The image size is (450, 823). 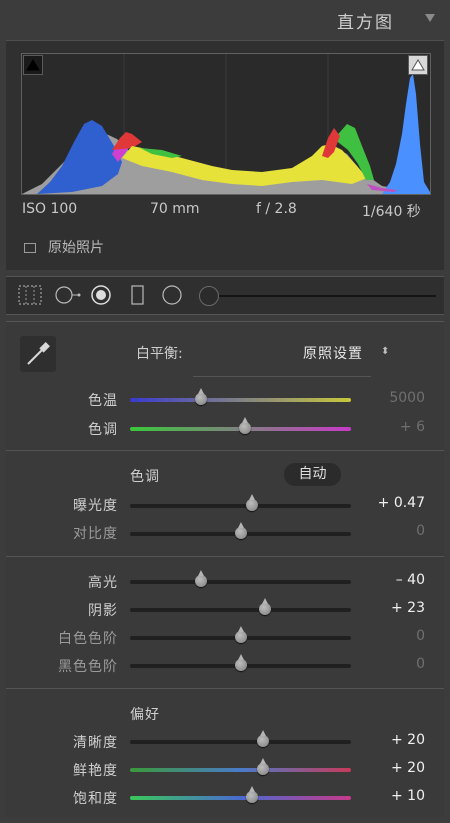 What do you see at coordinates (240, 662) in the screenshot?
I see `blacks-slider` at bounding box center [240, 662].